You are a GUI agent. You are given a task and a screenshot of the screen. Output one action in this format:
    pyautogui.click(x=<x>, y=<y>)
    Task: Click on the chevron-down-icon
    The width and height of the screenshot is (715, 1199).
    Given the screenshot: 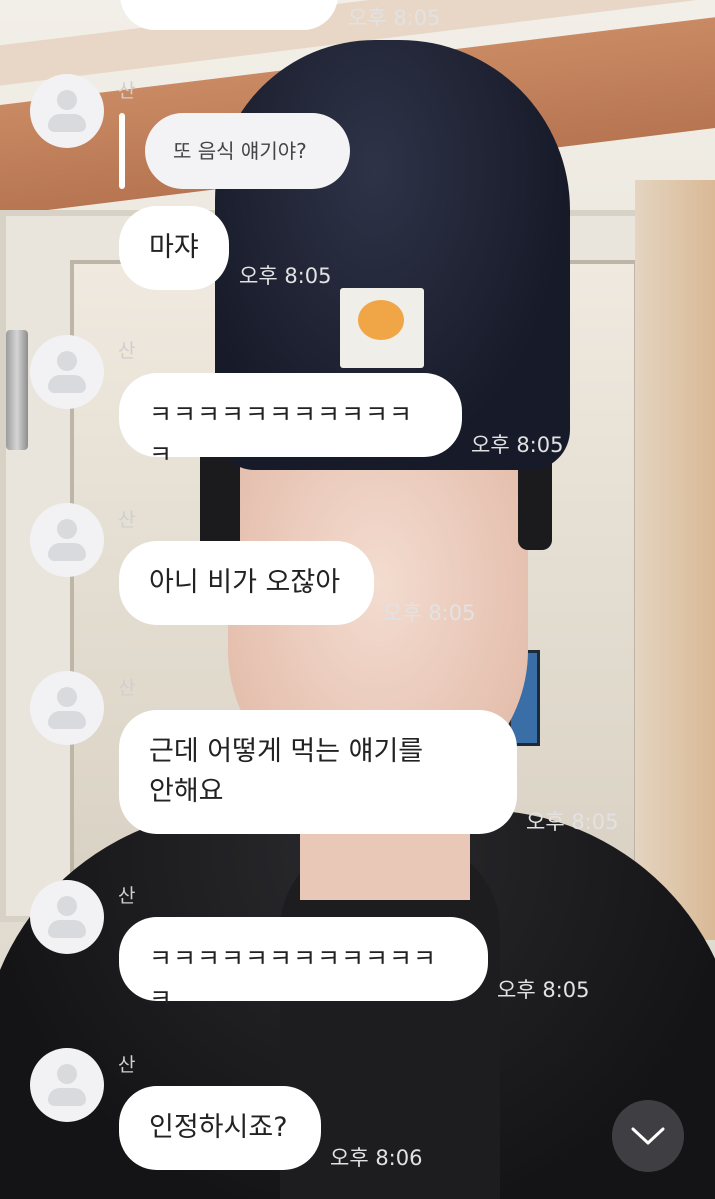 What is the action you would take?
    pyautogui.click(x=648, y=1136)
    